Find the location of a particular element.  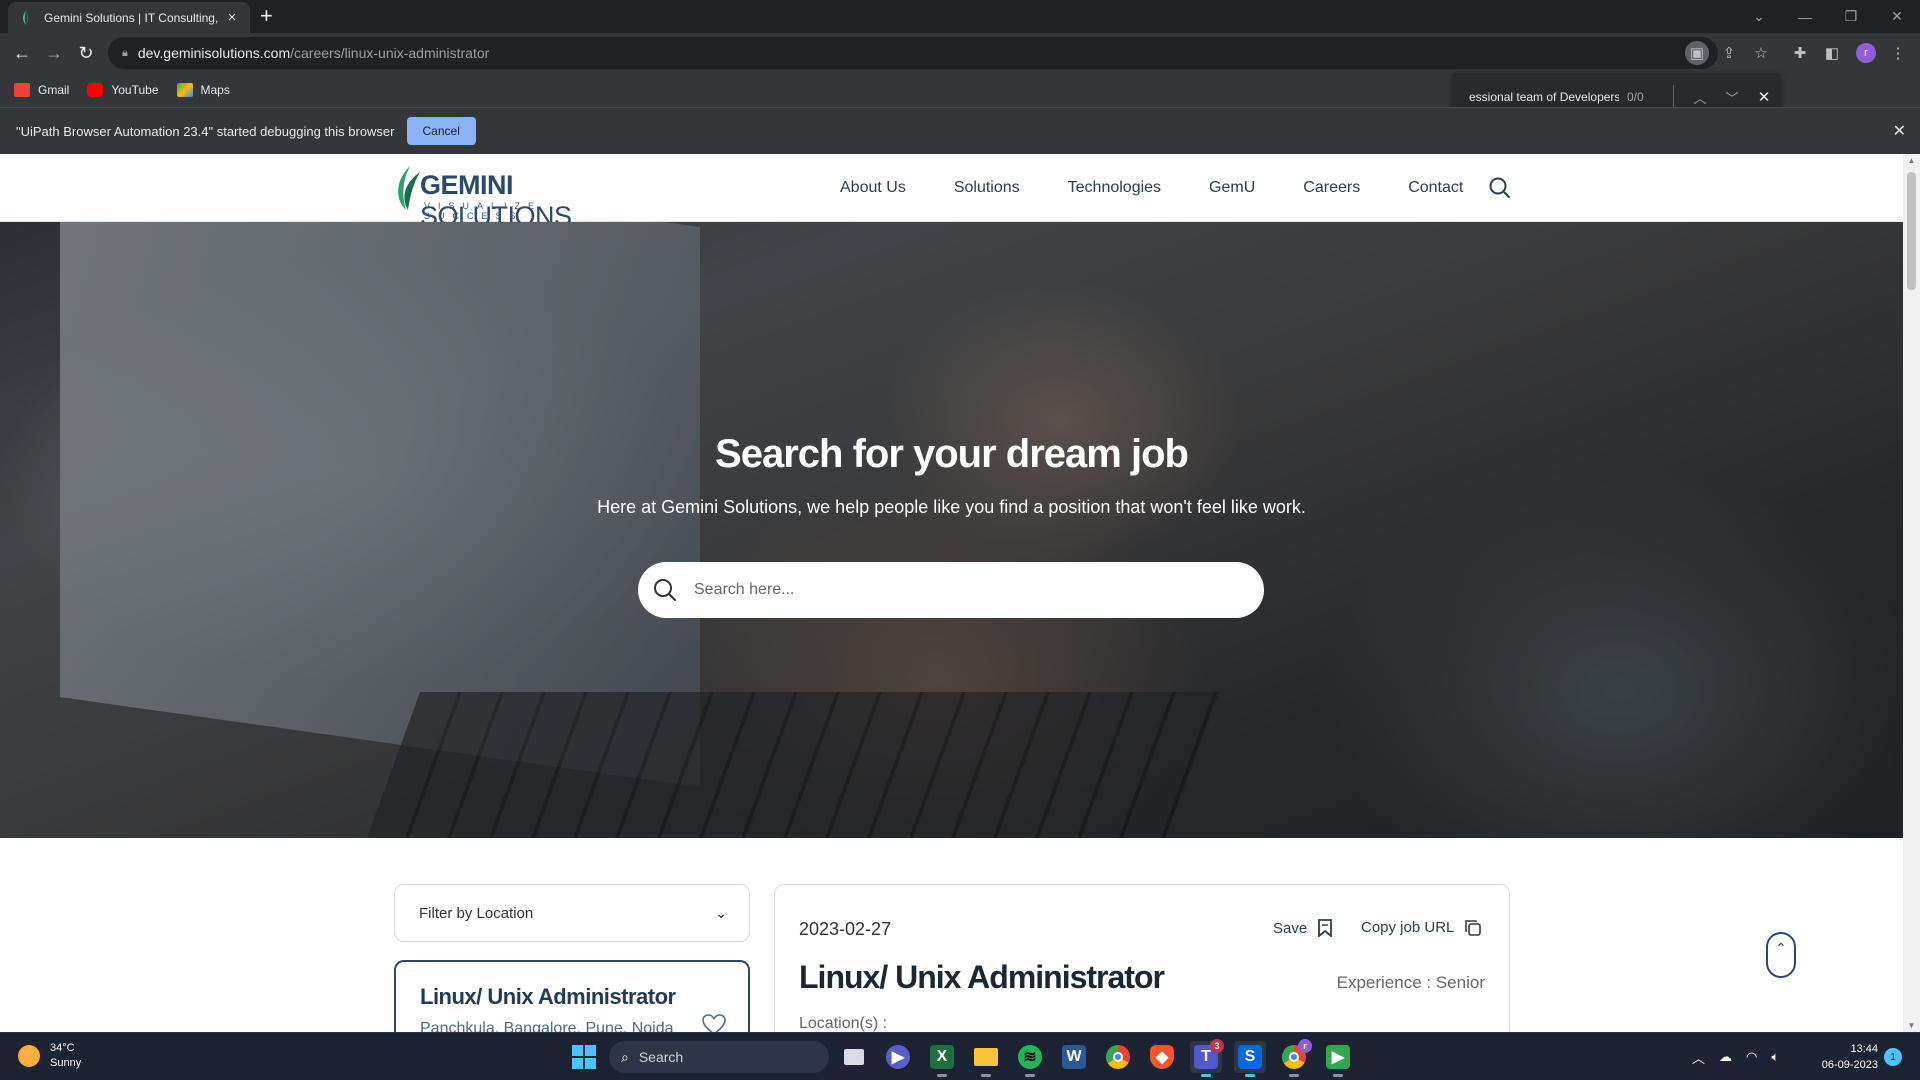

chrome-profile-icon: r is located at coordinates (1295, 1058).